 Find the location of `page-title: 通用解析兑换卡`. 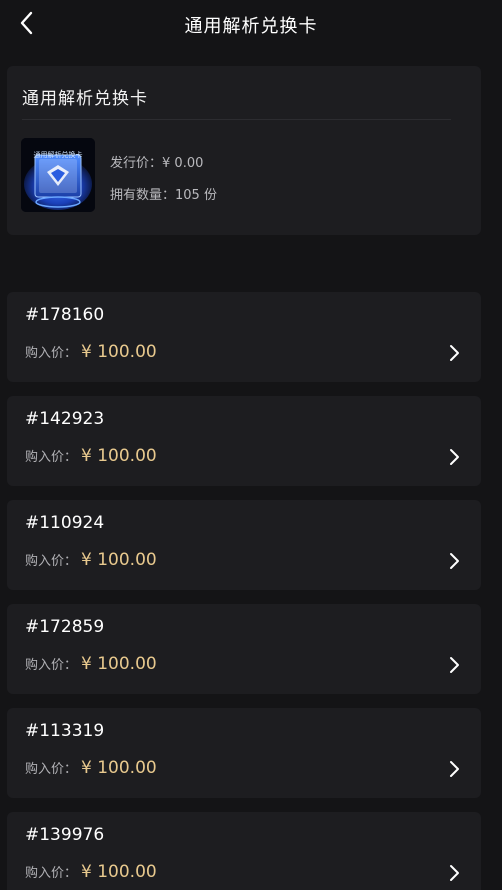

page-title: 通用解析兑换卡 is located at coordinates (251, 26).